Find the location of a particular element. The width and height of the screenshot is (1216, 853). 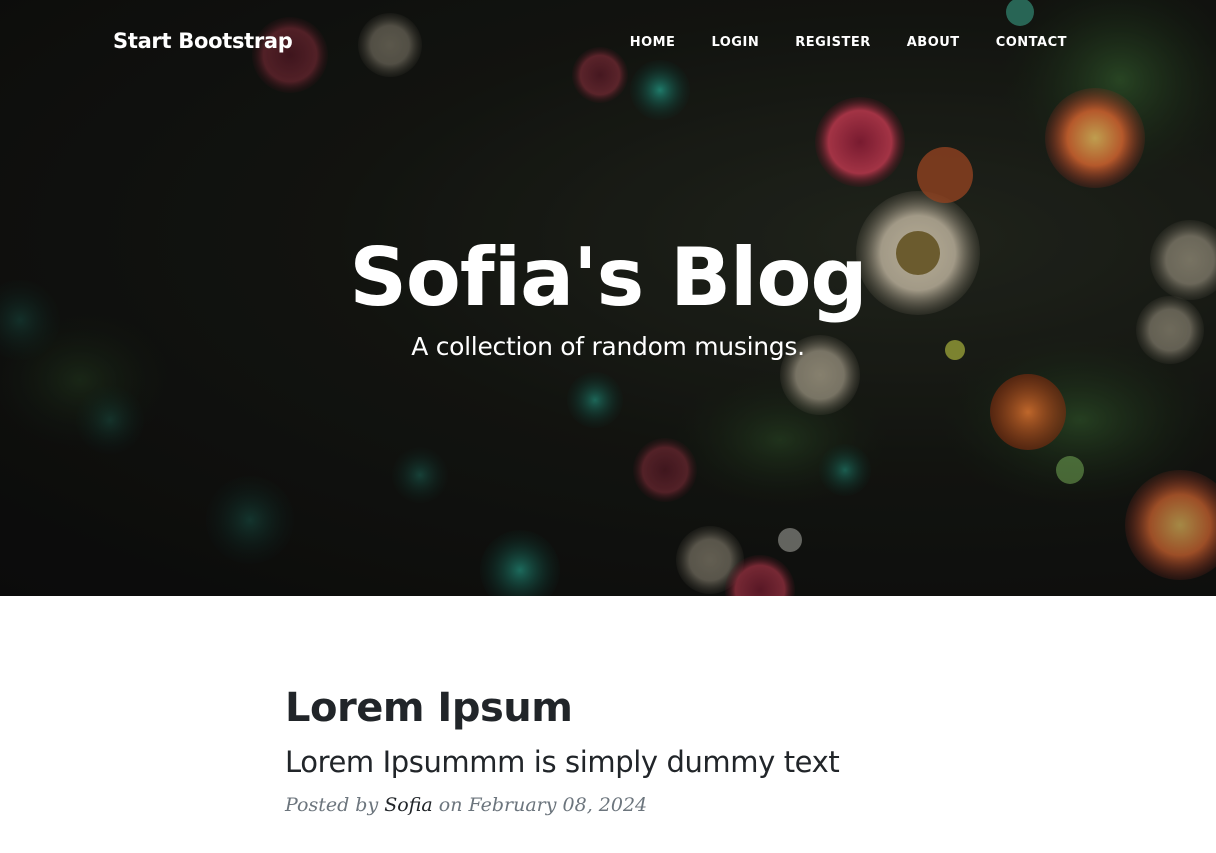

post-meta: Posted by Sofia on February 08, 2024 is located at coordinates (635, 805).